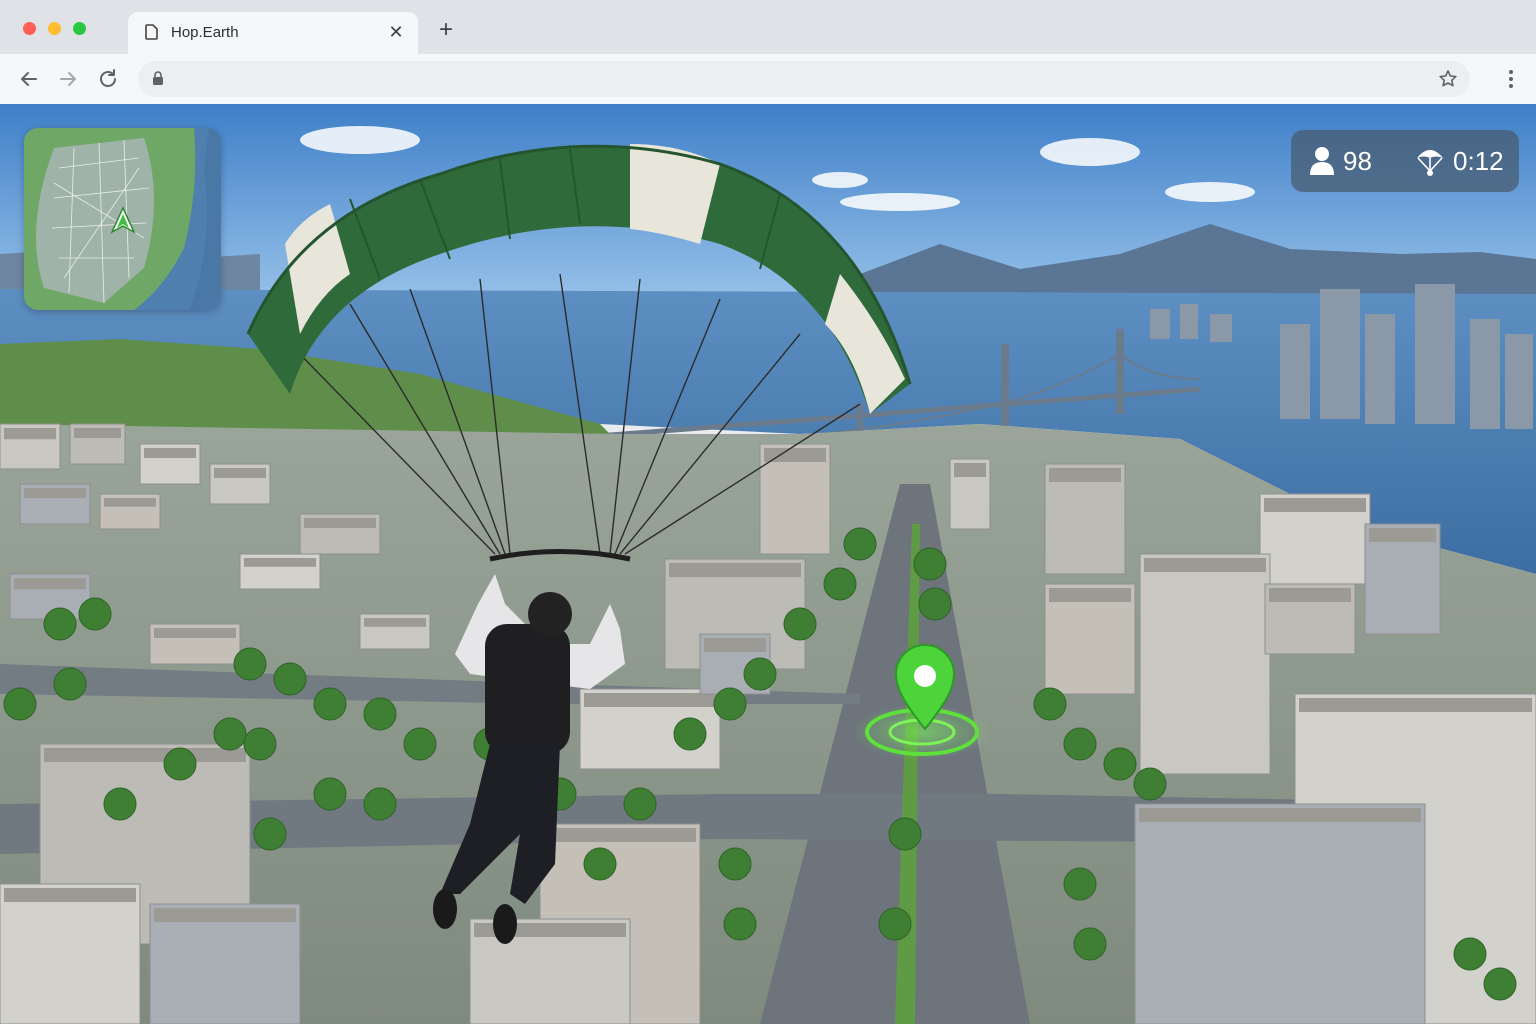 Image resolution: width=1536 pixels, height=1024 pixels. What do you see at coordinates (446, 30) in the screenshot?
I see `plus-icon: +` at bounding box center [446, 30].